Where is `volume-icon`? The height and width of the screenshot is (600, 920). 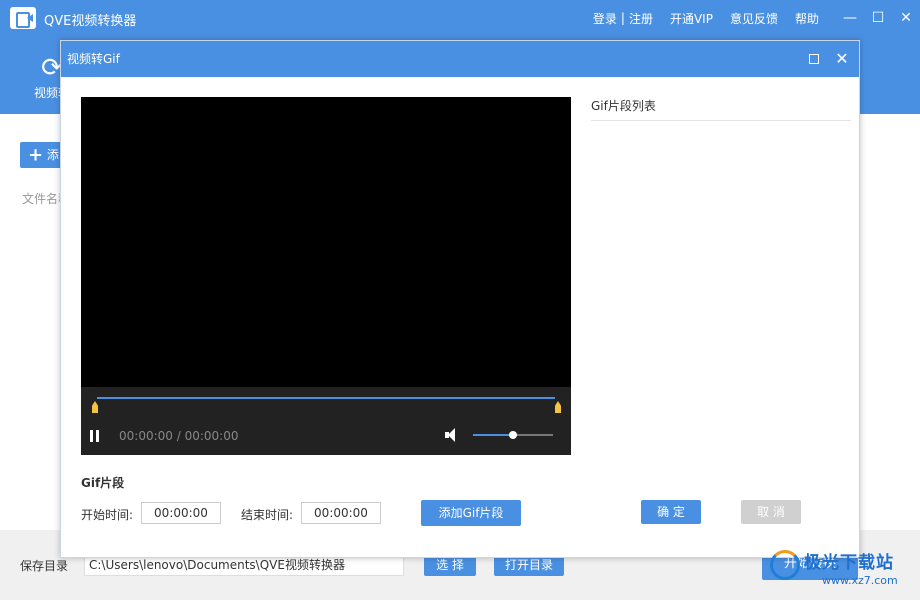 volume-icon is located at coordinates (453, 435).